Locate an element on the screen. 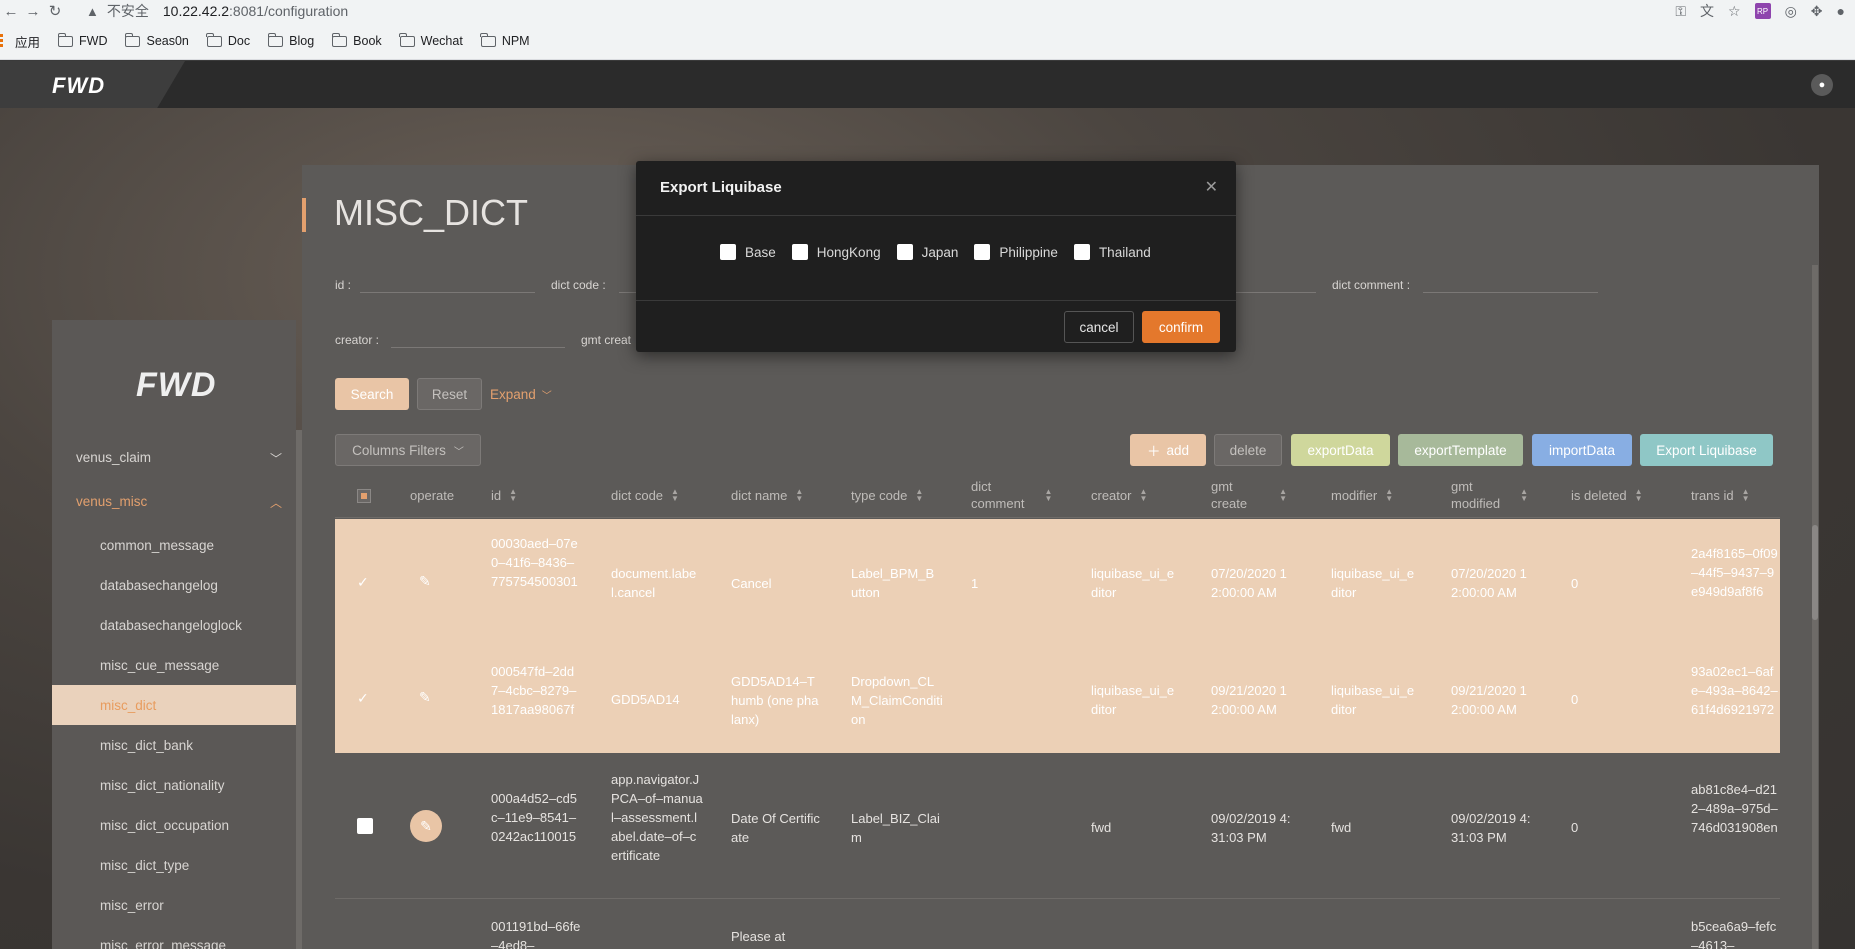 The image size is (1855, 949). columns-filters-button: Columns Filters ﹀ is located at coordinates (408, 450).